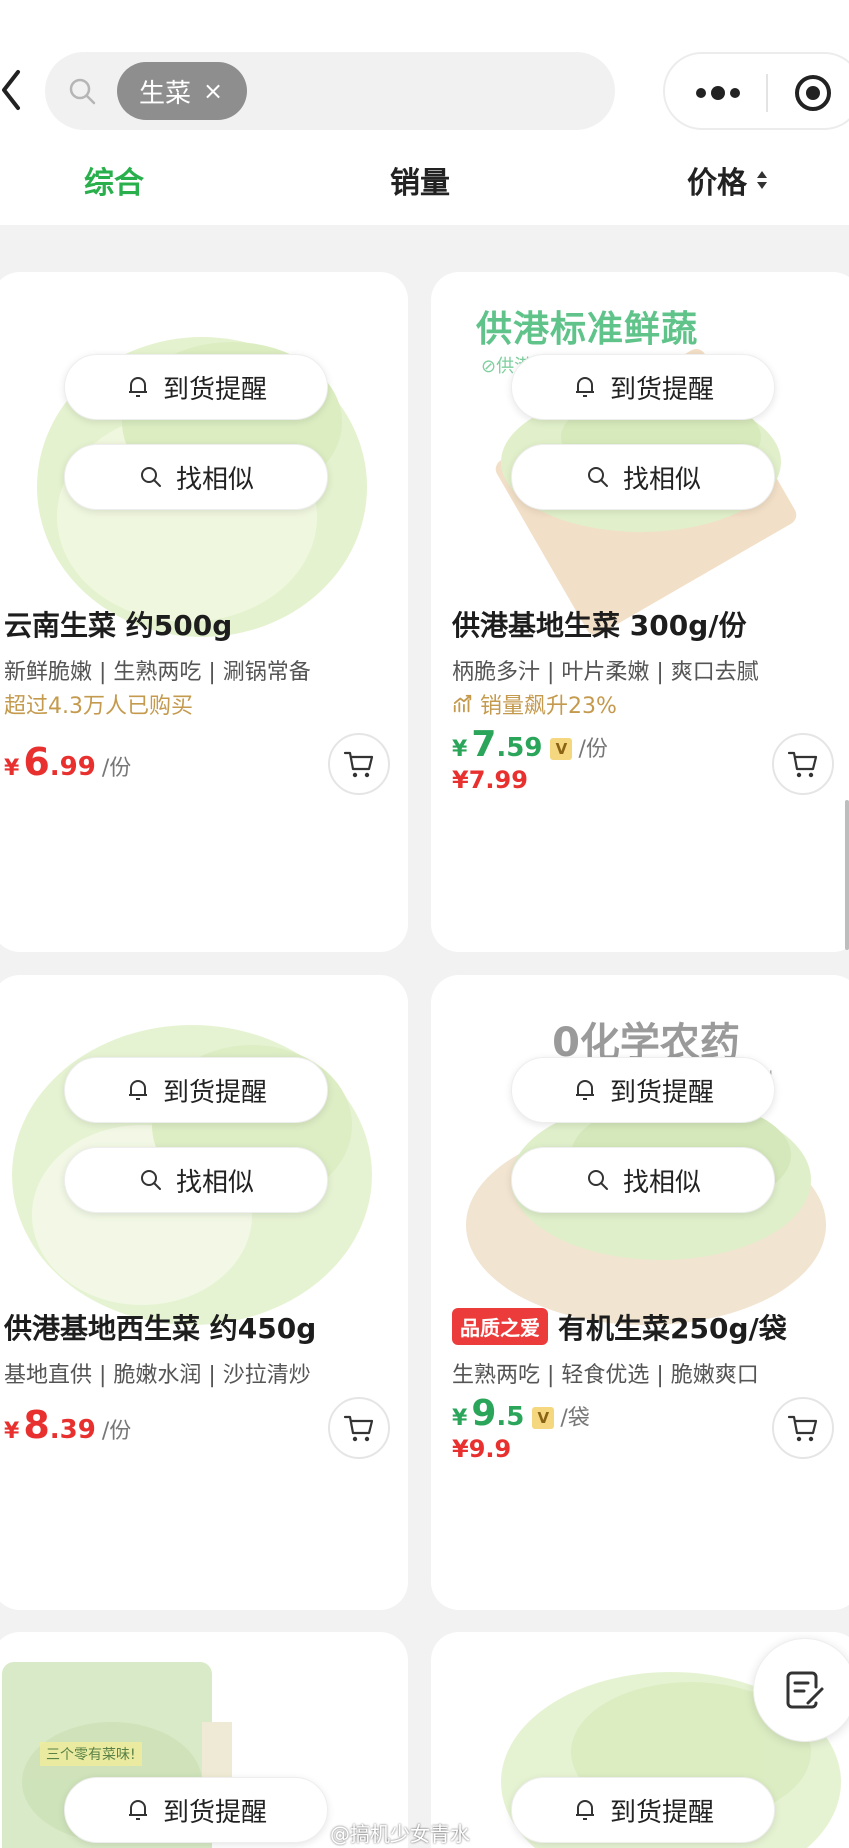 The width and height of the screenshot is (849, 1848). Describe the element at coordinates (484, 1413) in the screenshot. I see `member-price-integer: 9` at that location.